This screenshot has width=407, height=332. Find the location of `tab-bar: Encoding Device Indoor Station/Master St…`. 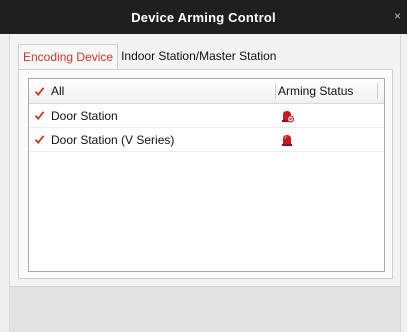

tab-bar: Encoding Device Indoor Station/Master St… is located at coordinates (149, 56).